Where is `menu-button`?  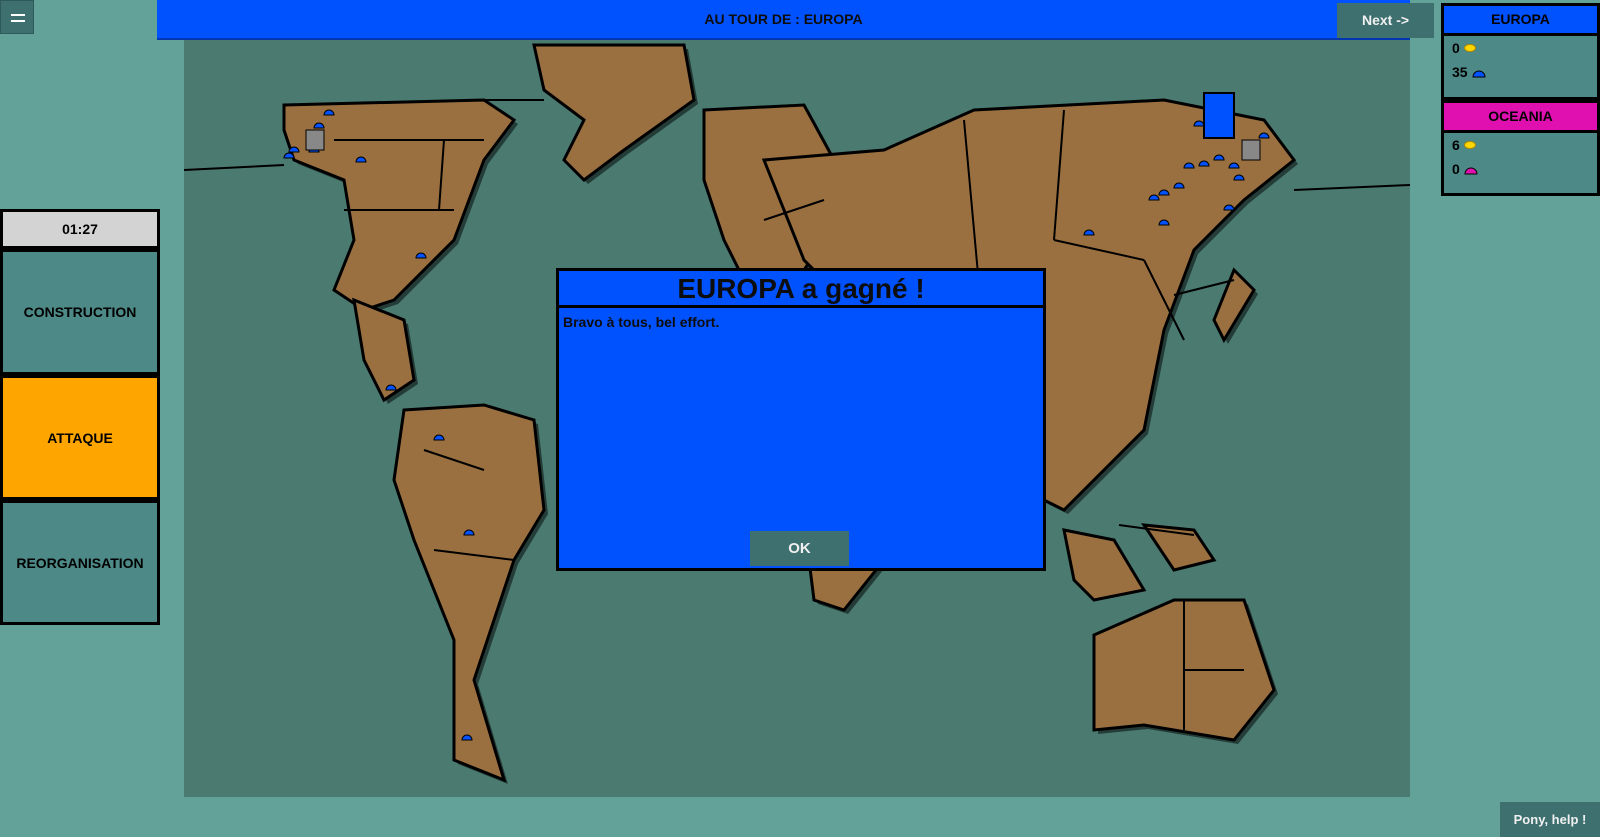 menu-button is located at coordinates (17, 17).